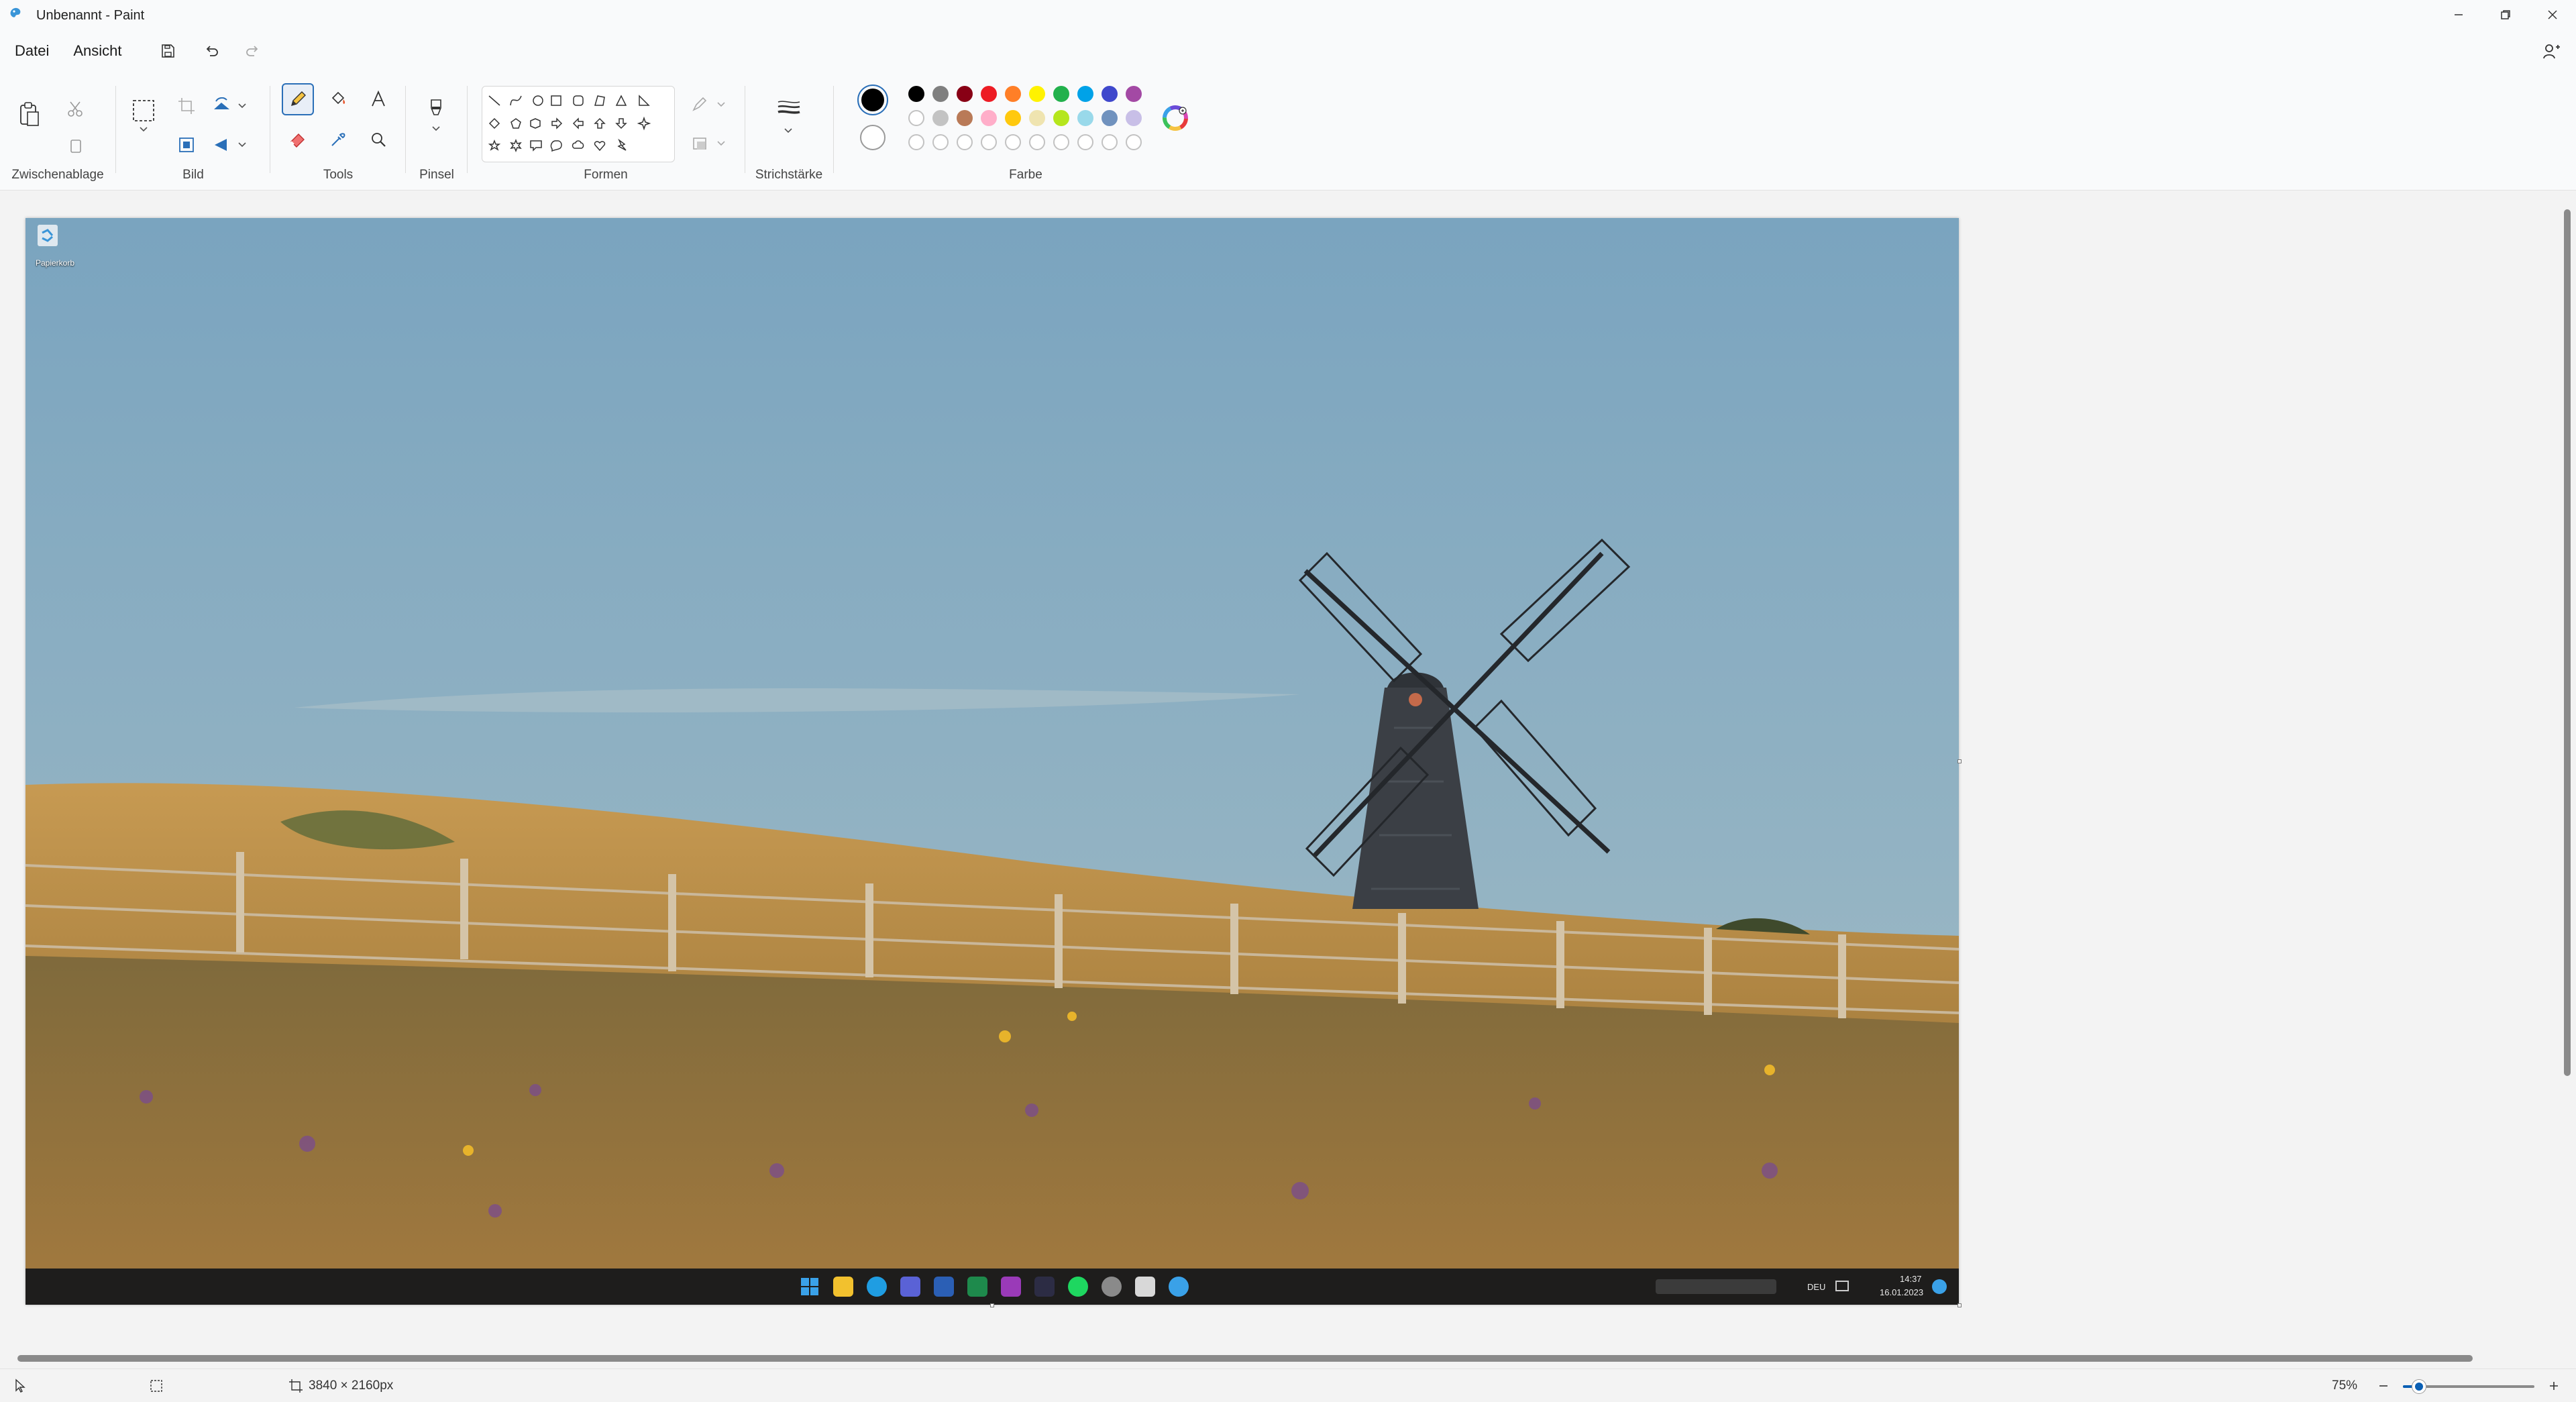 The height and width of the screenshot is (1402, 2576). Describe the element at coordinates (252, 51) in the screenshot. I see `redo-button` at that location.